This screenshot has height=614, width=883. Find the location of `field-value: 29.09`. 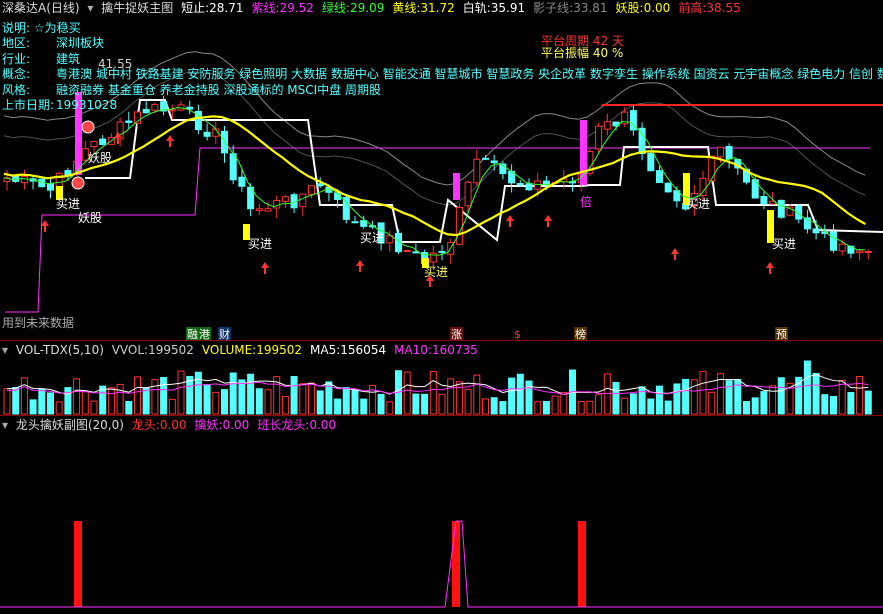

field-value: 29.09 is located at coordinates (367, 8).